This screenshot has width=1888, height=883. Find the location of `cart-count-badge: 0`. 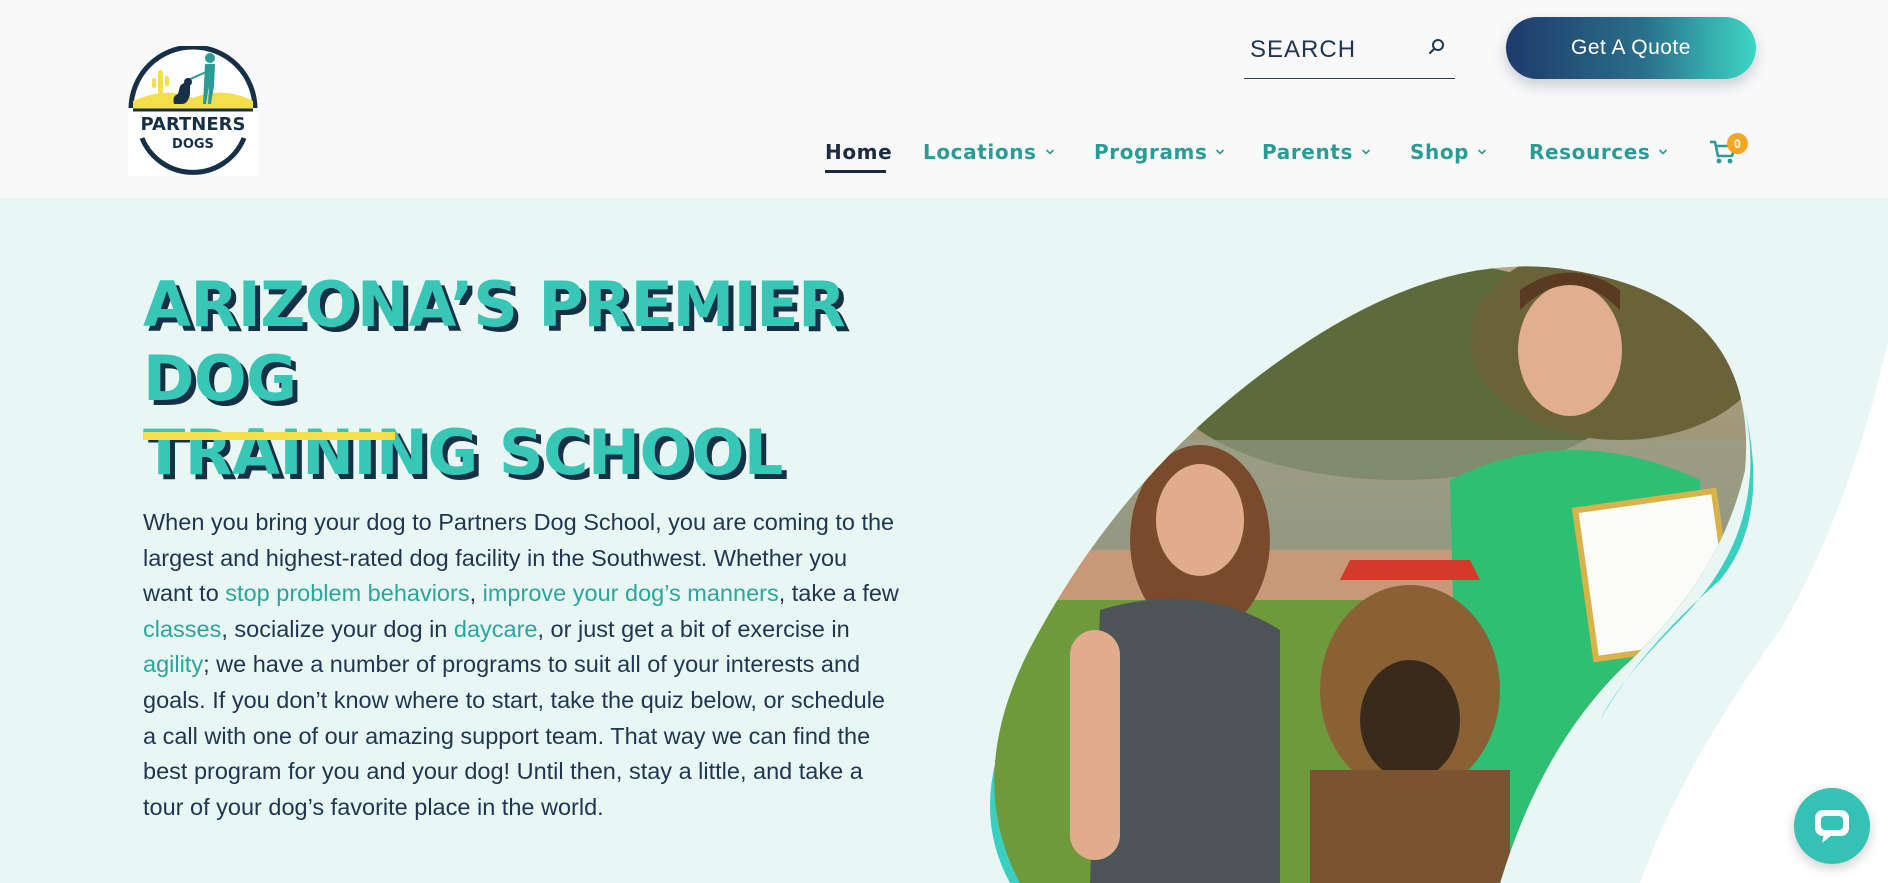

cart-count-badge: 0 is located at coordinates (1737, 143).